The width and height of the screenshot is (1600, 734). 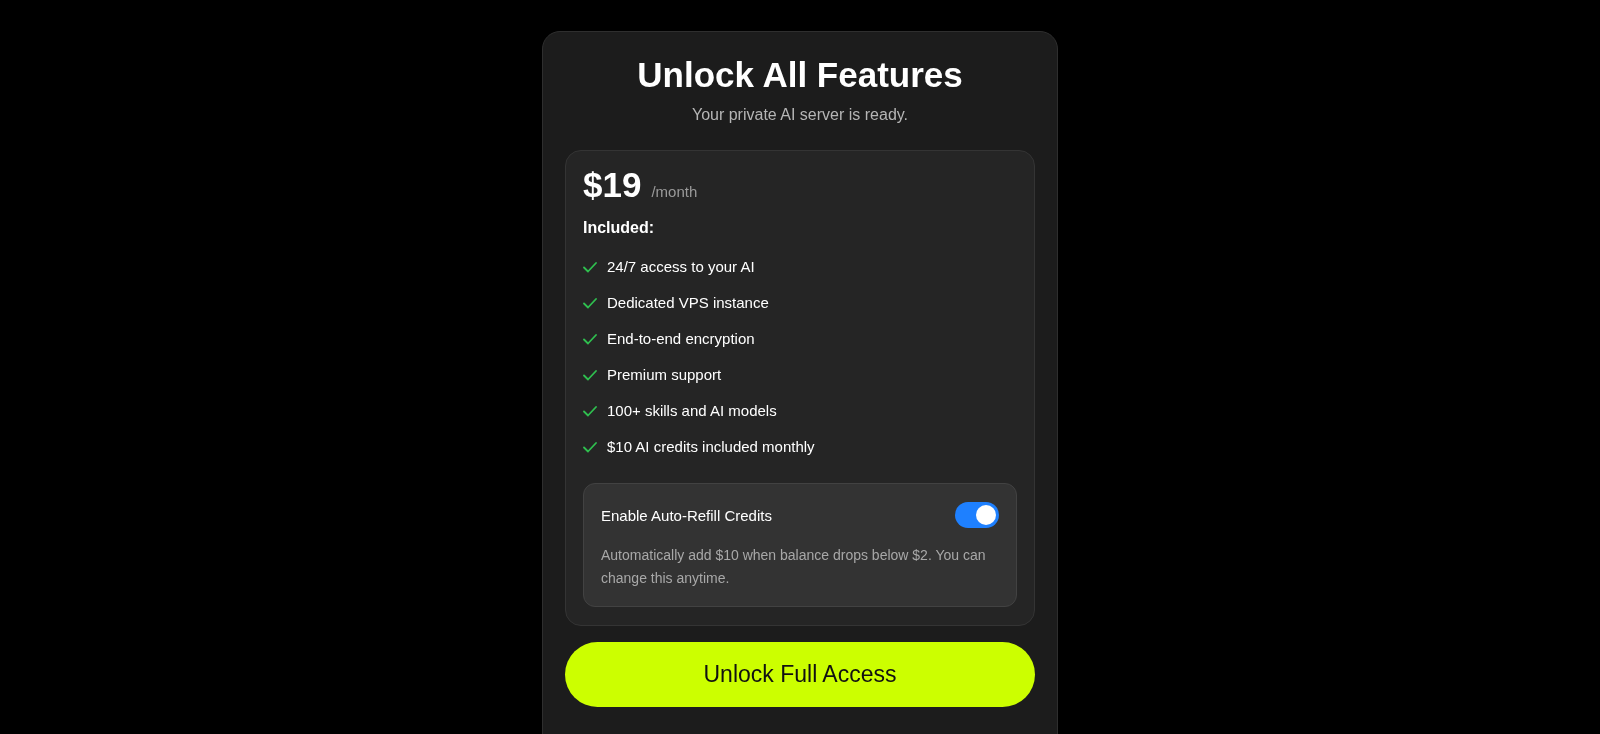 What do you see at coordinates (681, 339) in the screenshot?
I see `feature-text: End-to-end encryption` at bounding box center [681, 339].